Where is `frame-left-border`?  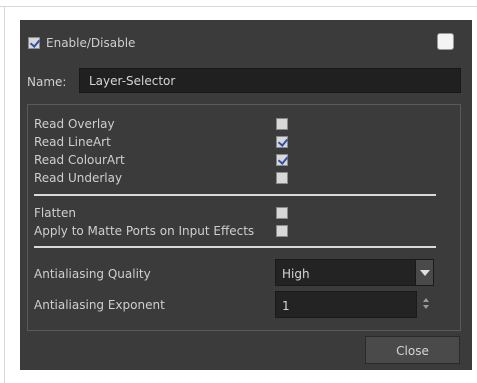
frame-left-border is located at coordinates (4, 194).